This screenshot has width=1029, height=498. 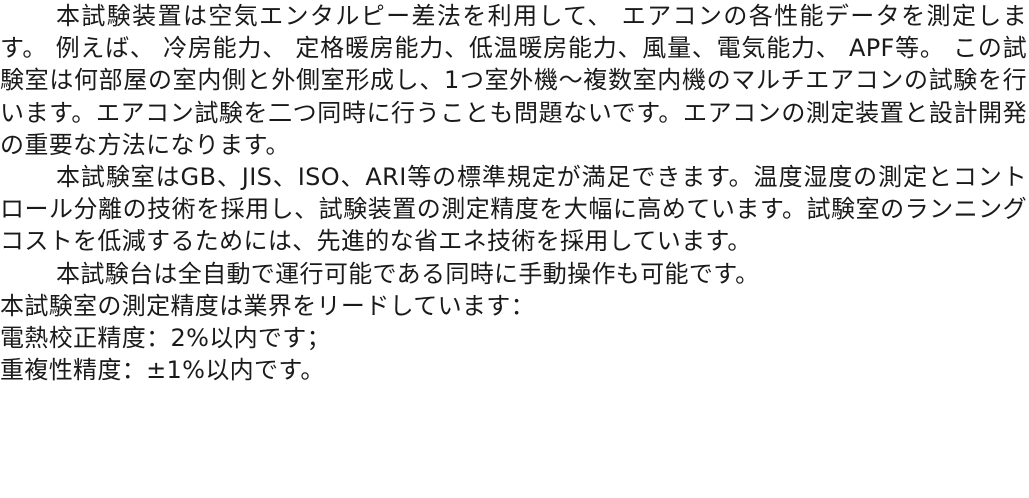 I want to click on accuracy-item-electric-heat-calibration: 電熱校正精度：2%以内です；, so click(x=165, y=338).